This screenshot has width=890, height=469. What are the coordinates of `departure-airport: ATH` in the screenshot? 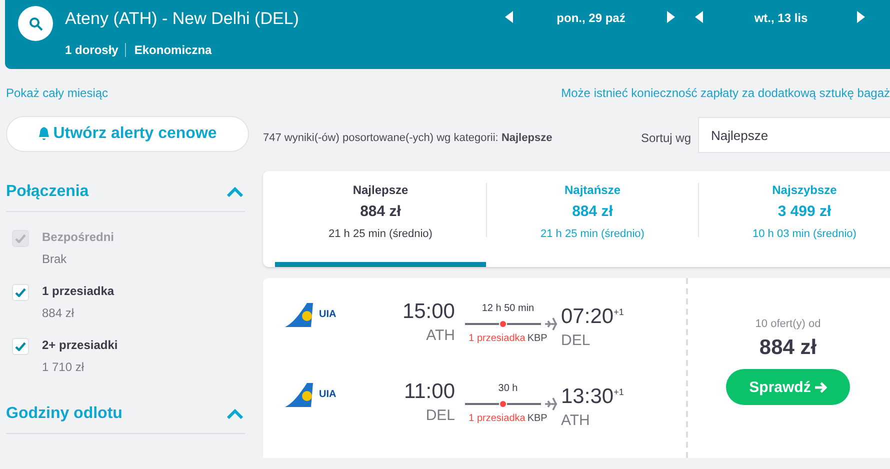 It's located at (440, 335).